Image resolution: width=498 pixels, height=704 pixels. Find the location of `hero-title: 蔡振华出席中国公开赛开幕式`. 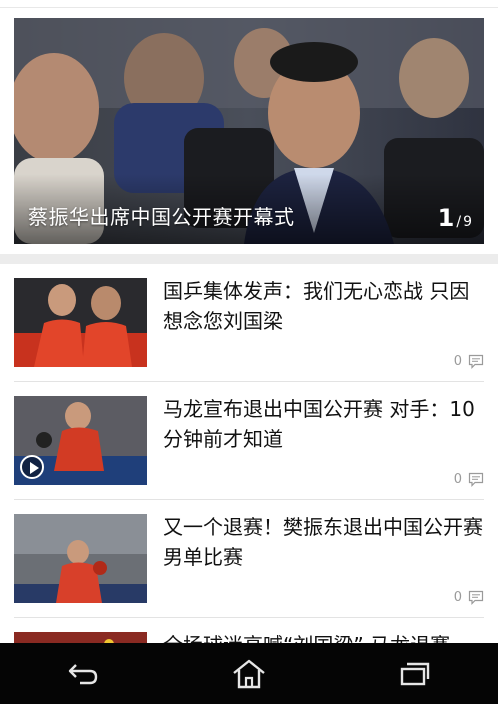

hero-title: 蔡振华出席中国公开赛开幕式 is located at coordinates (161, 215).